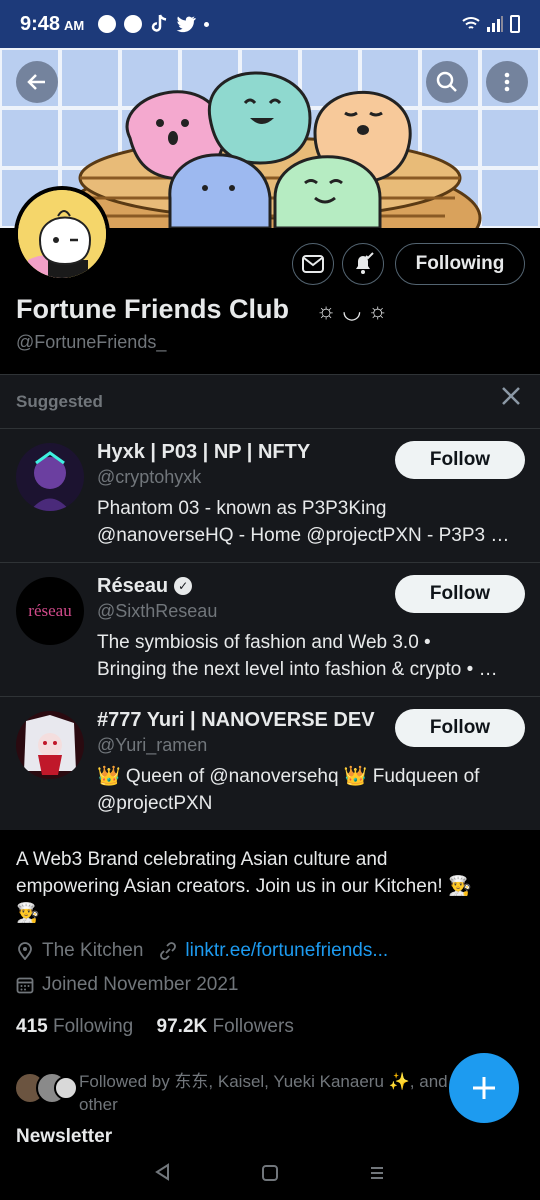 This screenshot has width=540, height=1200. I want to click on recents-nav-button, so click(377, 1175).